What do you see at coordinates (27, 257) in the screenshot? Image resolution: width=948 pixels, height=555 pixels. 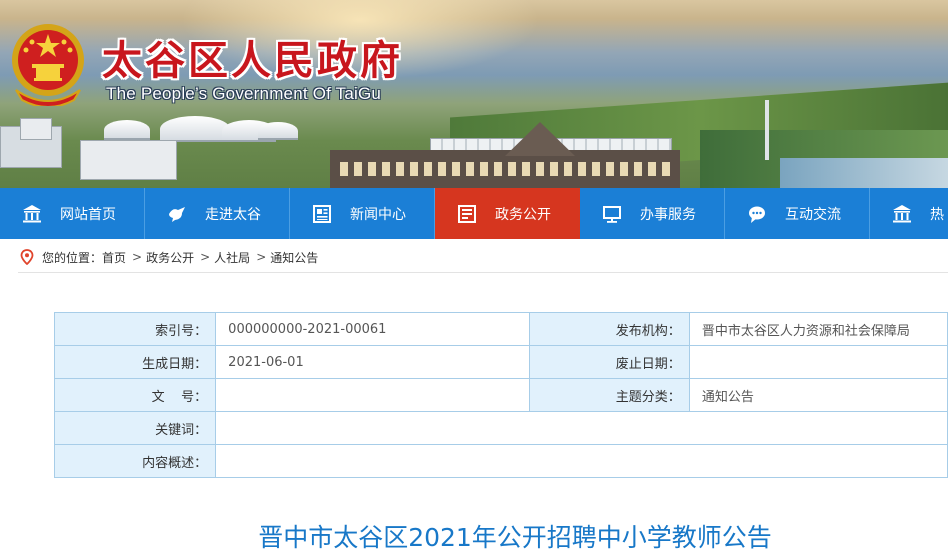 I see `location-pin-icon` at bounding box center [27, 257].